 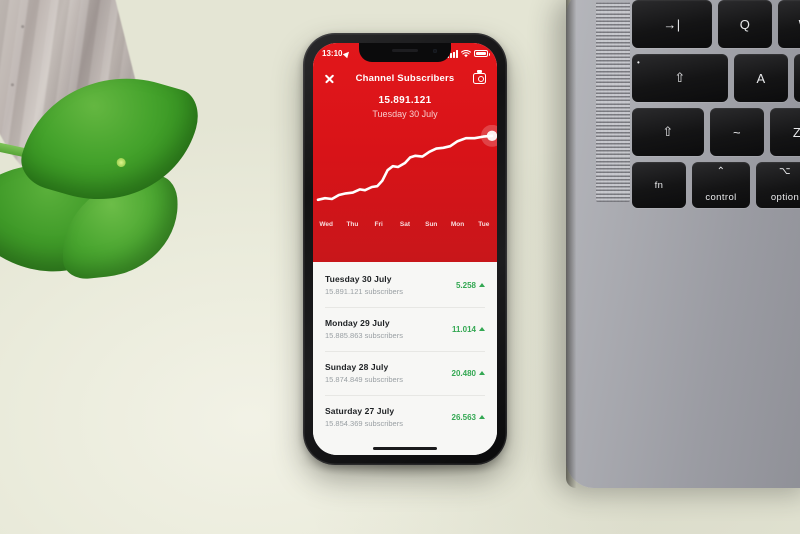 I want to click on row-delta-value: 5.258, so click(x=465, y=285).